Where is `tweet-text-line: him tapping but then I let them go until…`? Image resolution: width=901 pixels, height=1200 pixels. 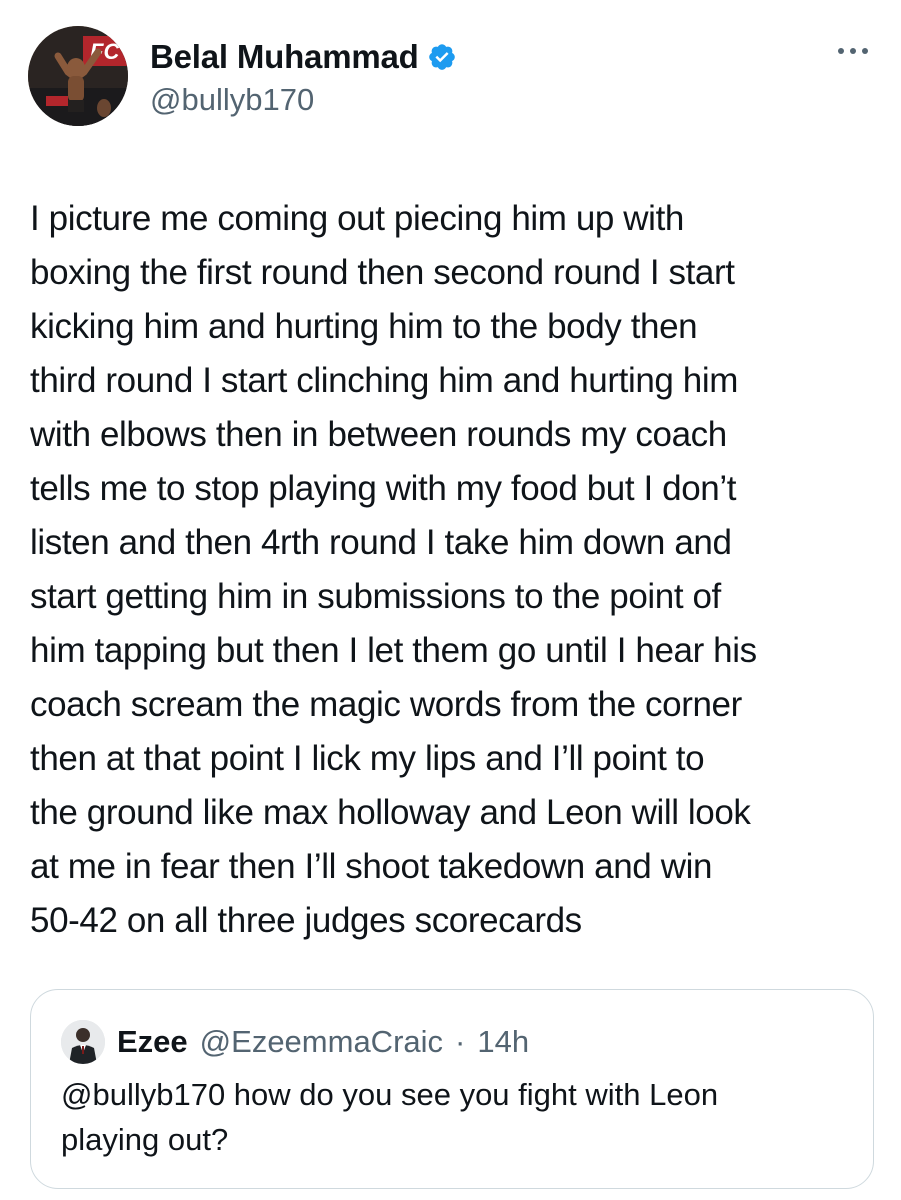 tweet-text-line: him tapping but then I let them go until… is located at coordinates (393, 650).